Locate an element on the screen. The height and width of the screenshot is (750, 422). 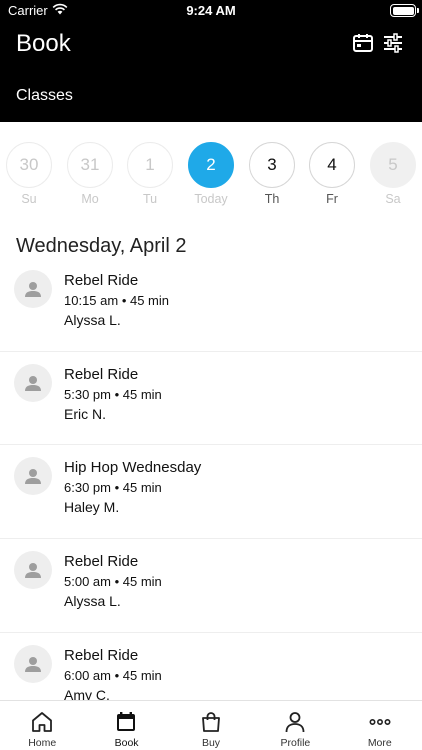
list-item: Rebel Ride 6:00 am • 45 min Amy C. is located at coordinates (211, 666).